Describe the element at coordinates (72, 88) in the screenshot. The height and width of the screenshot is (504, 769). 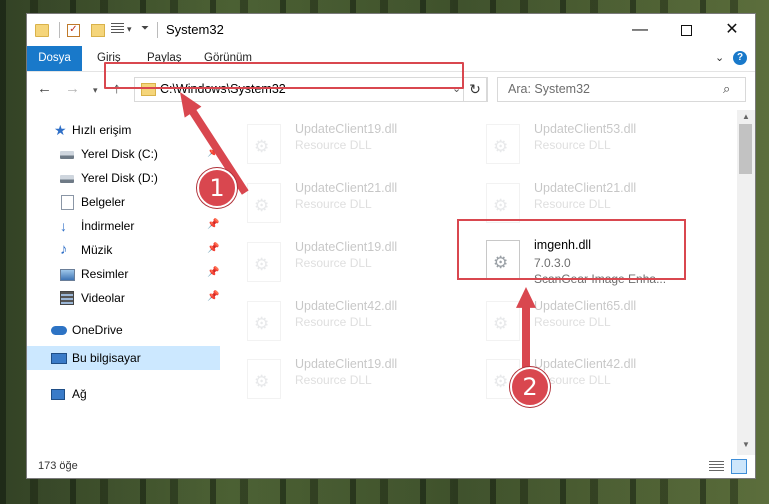
I see `forward-button: →` at that location.